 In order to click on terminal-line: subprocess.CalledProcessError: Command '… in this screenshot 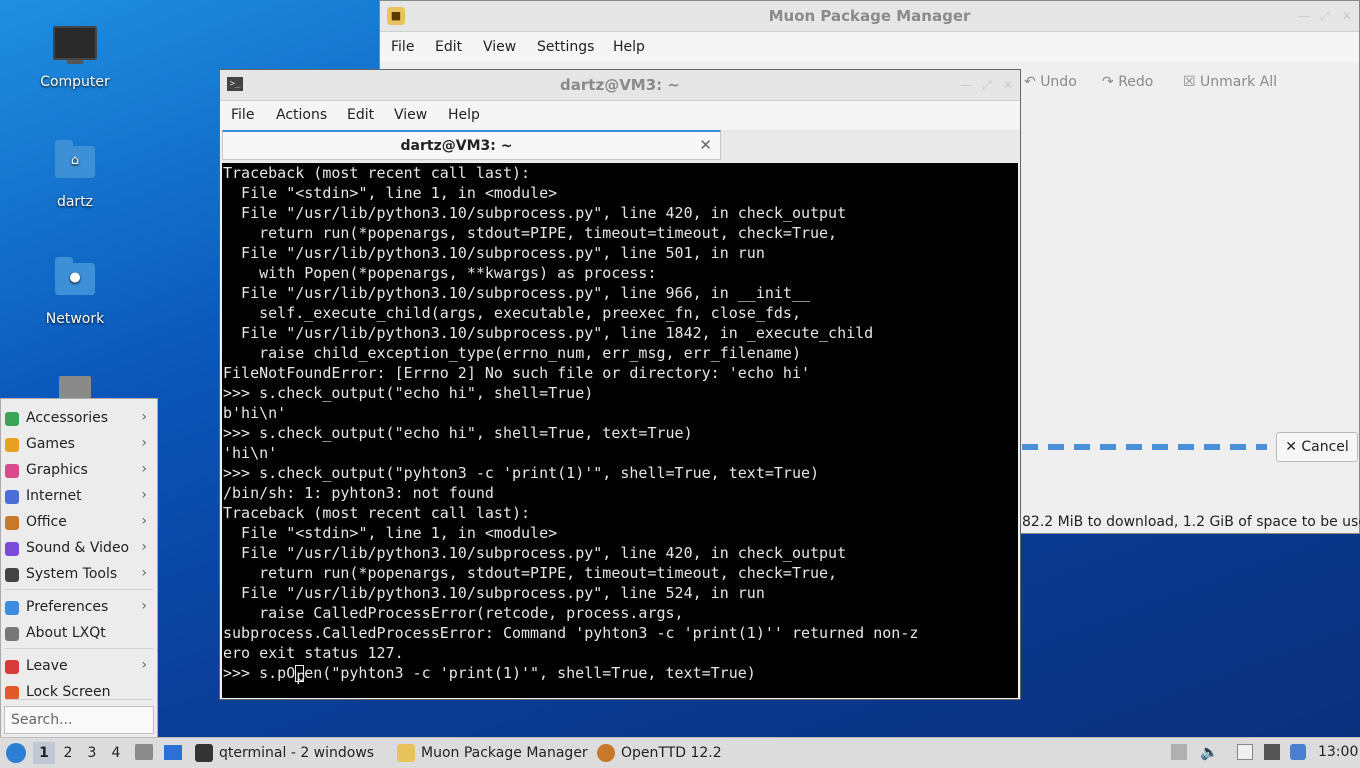, I will do `click(571, 633)`.